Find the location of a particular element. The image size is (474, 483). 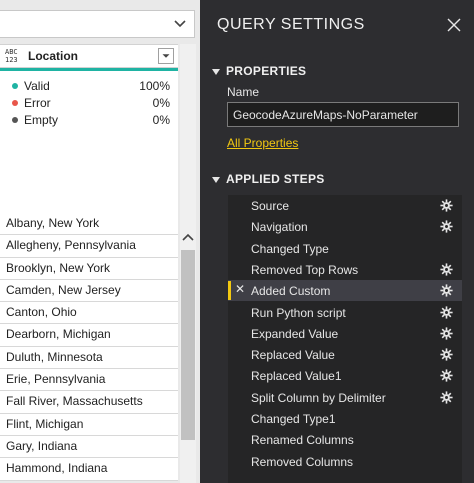

table-row: Canton, Ohio is located at coordinates (89, 313).